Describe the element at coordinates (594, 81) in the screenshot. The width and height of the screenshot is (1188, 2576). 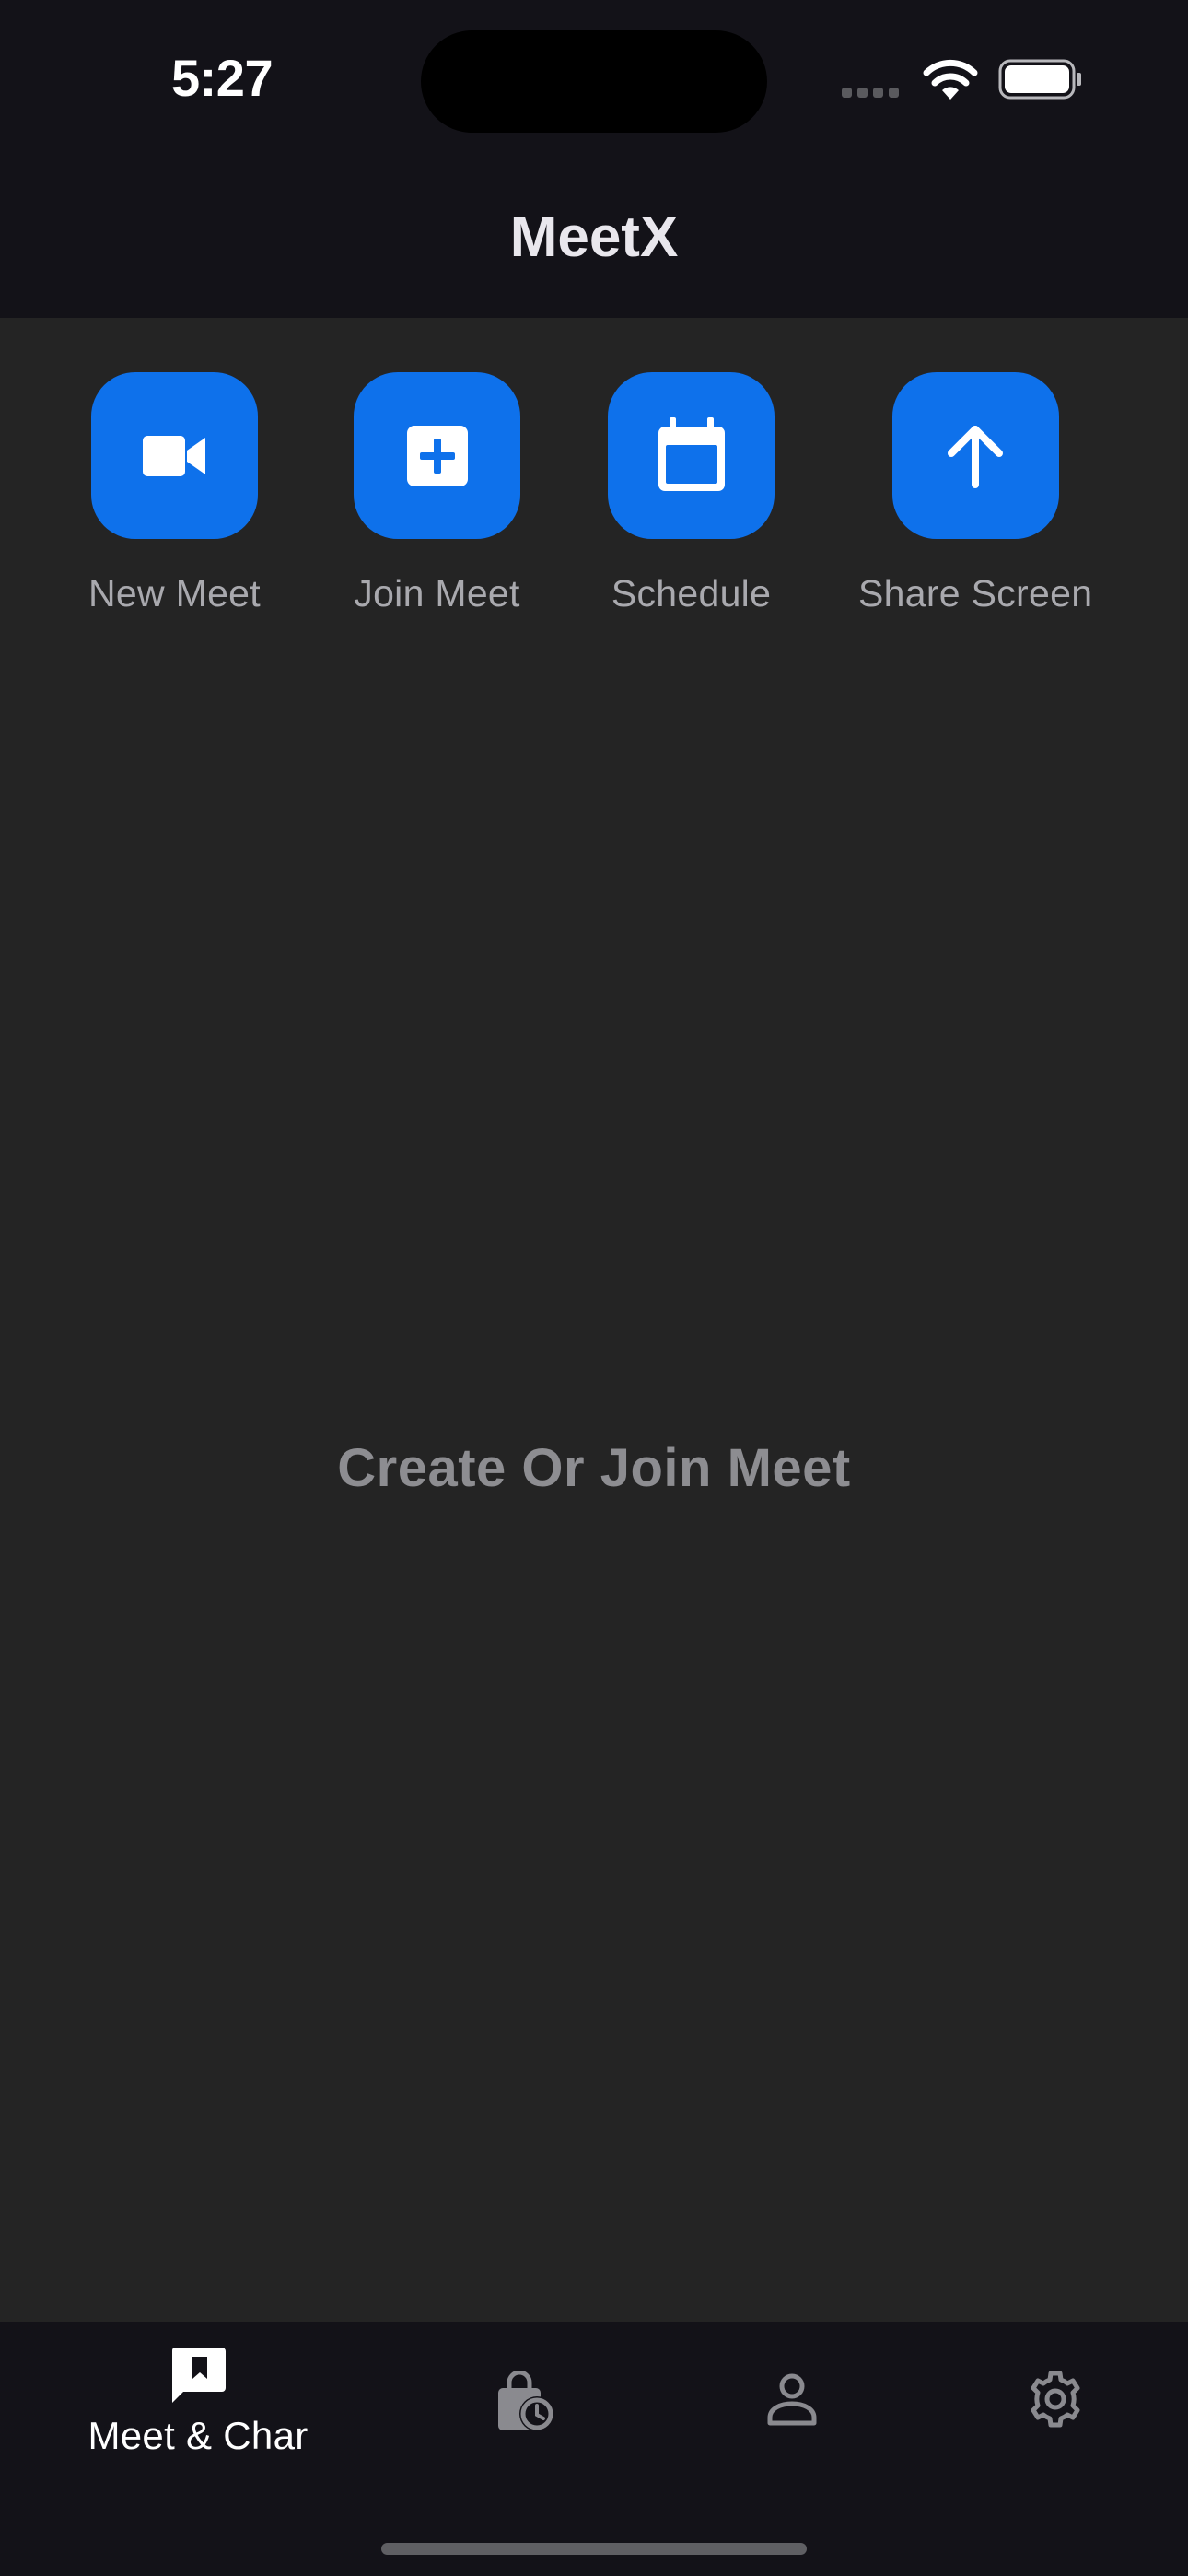
I see `dynamic-island` at that location.